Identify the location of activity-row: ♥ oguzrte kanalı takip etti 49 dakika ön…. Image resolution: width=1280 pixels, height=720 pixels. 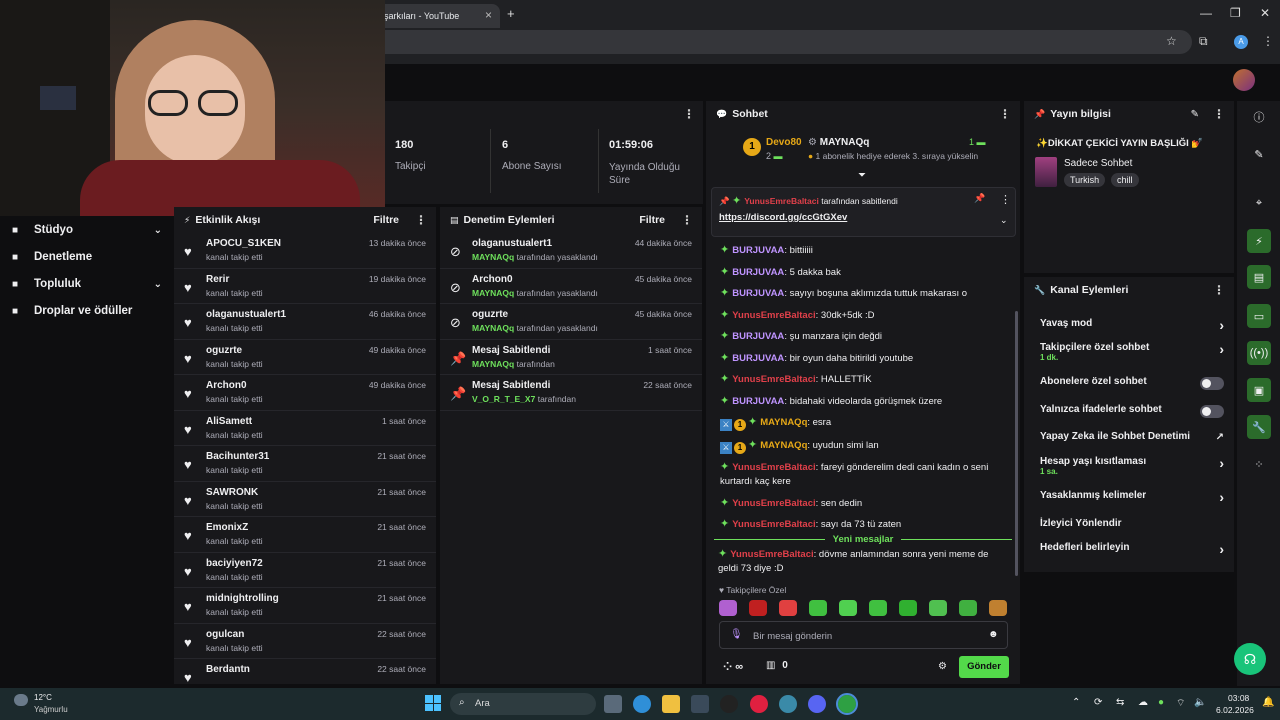
(305, 357).